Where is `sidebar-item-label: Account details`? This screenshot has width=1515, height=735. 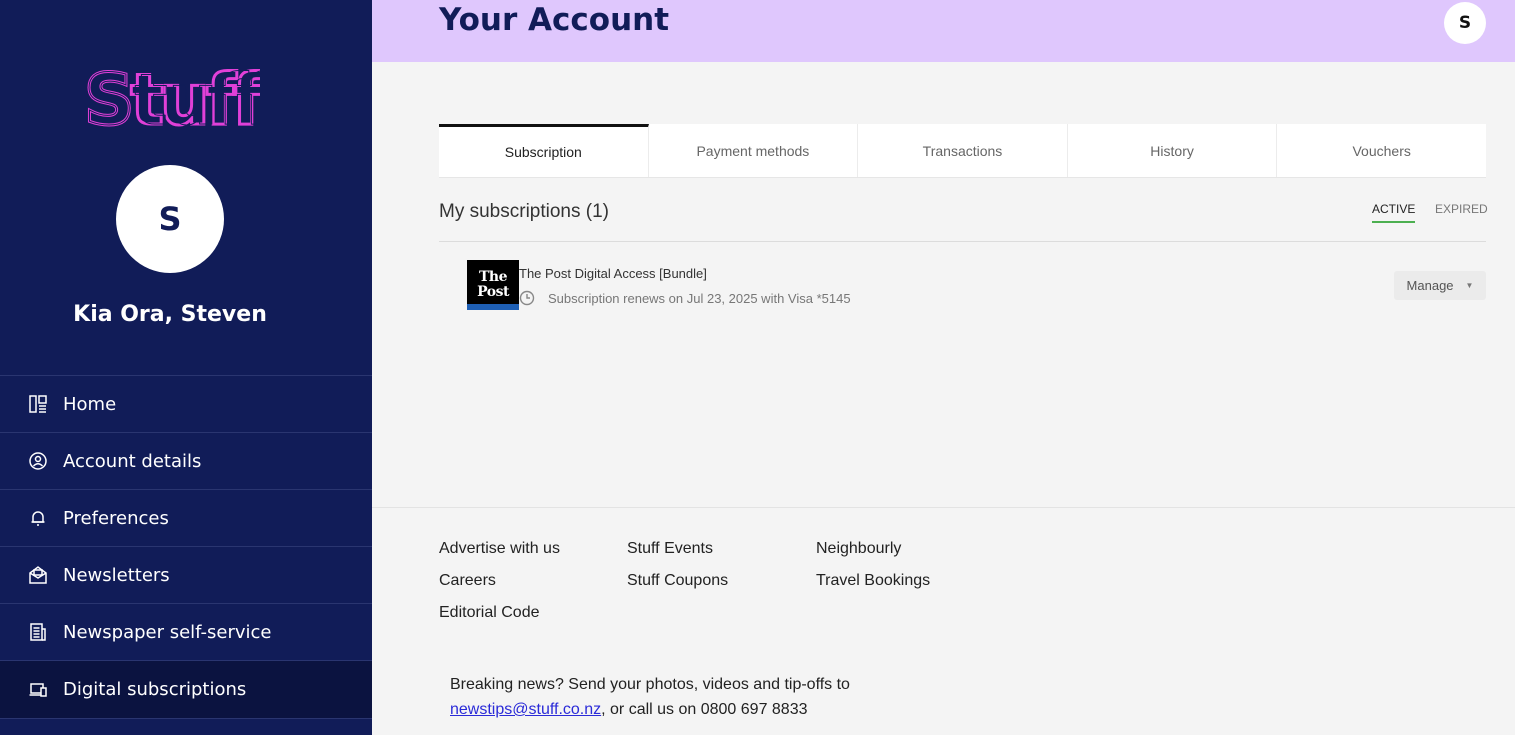 sidebar-item-label: Account details is located at coordinates (132, 461).